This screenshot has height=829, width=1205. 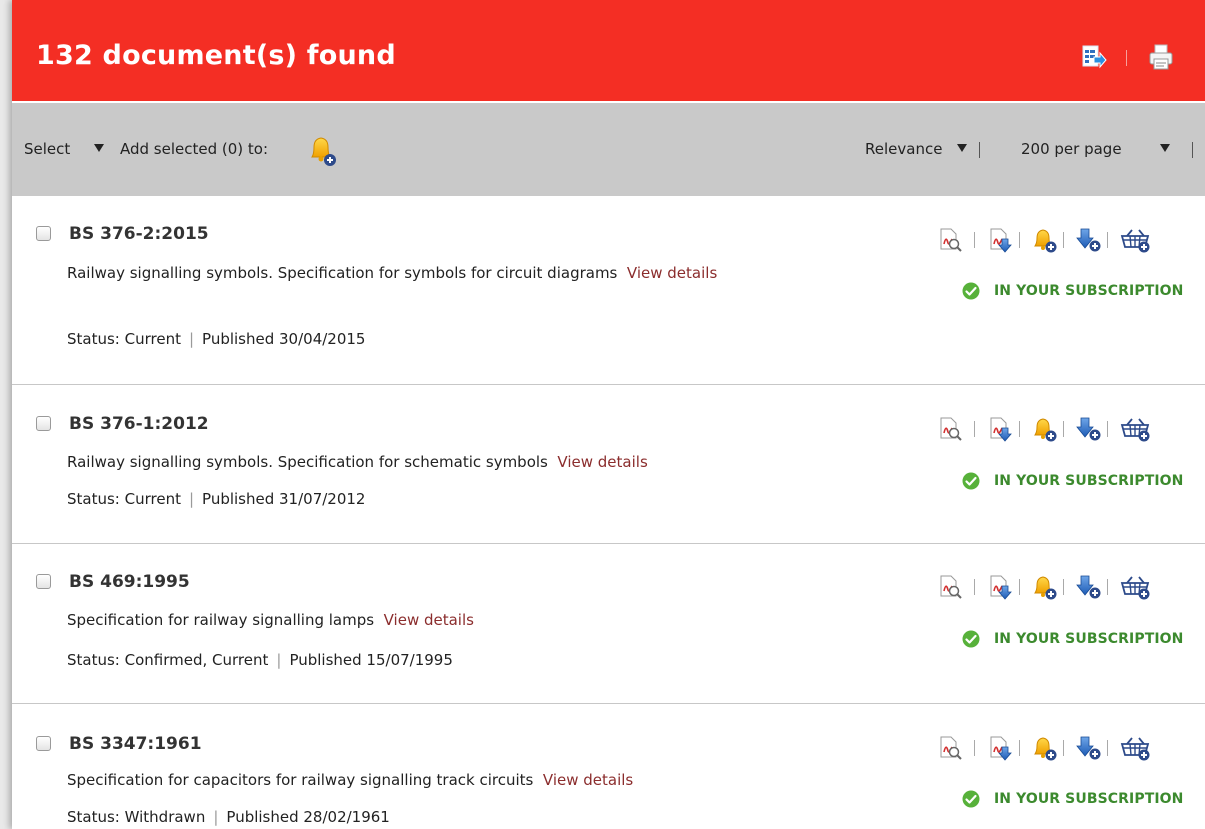 I want to click on sort-chevron-down-icon, so click(x=962, y=148).